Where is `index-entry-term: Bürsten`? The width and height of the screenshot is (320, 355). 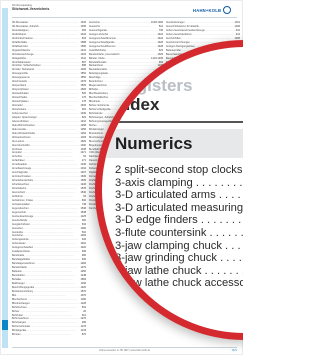
index-entry-term: Bürsten is located at coordinates (16, 335).